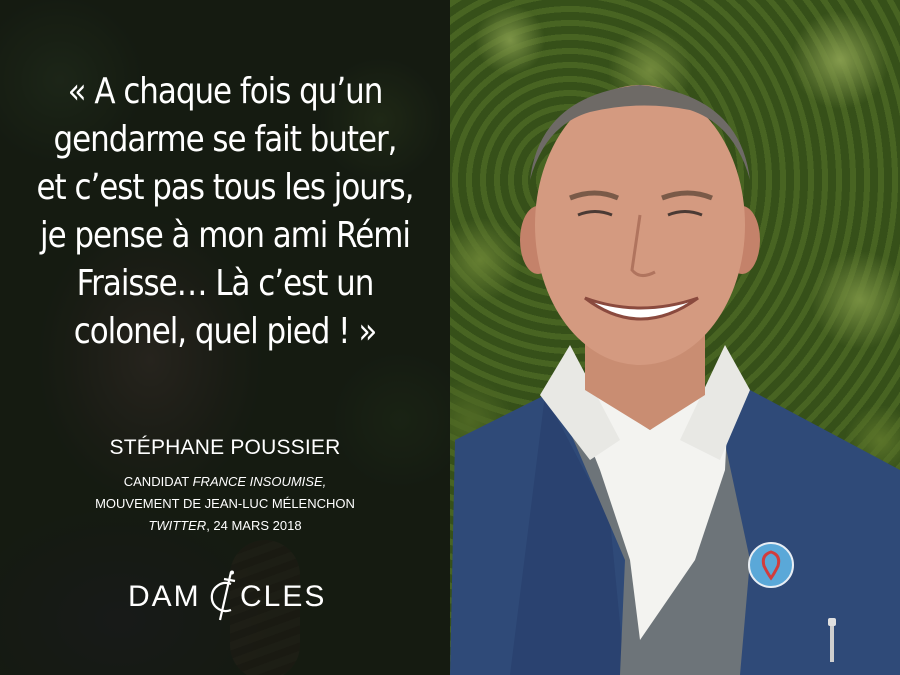 This screenshot has width=900, height=675. Describe the element at coordinates (225, 235) in the screenshot. I see `quote-line: je pense à mon ami Rémi` at that location.